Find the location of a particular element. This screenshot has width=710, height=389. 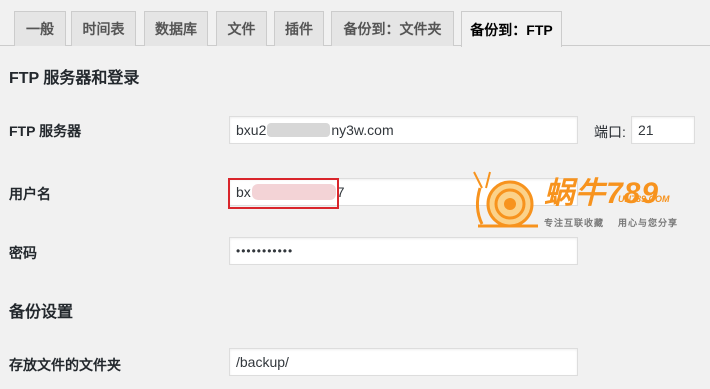

watermark-slogan-left: 专注互联收藏 is located at coordinates (574, 223).